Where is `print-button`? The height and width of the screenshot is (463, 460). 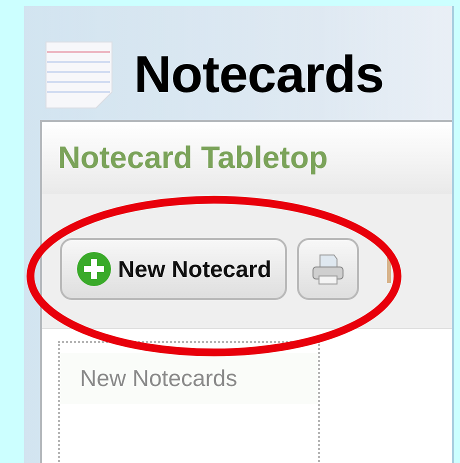 print-button is located at coordinates (328, 269).